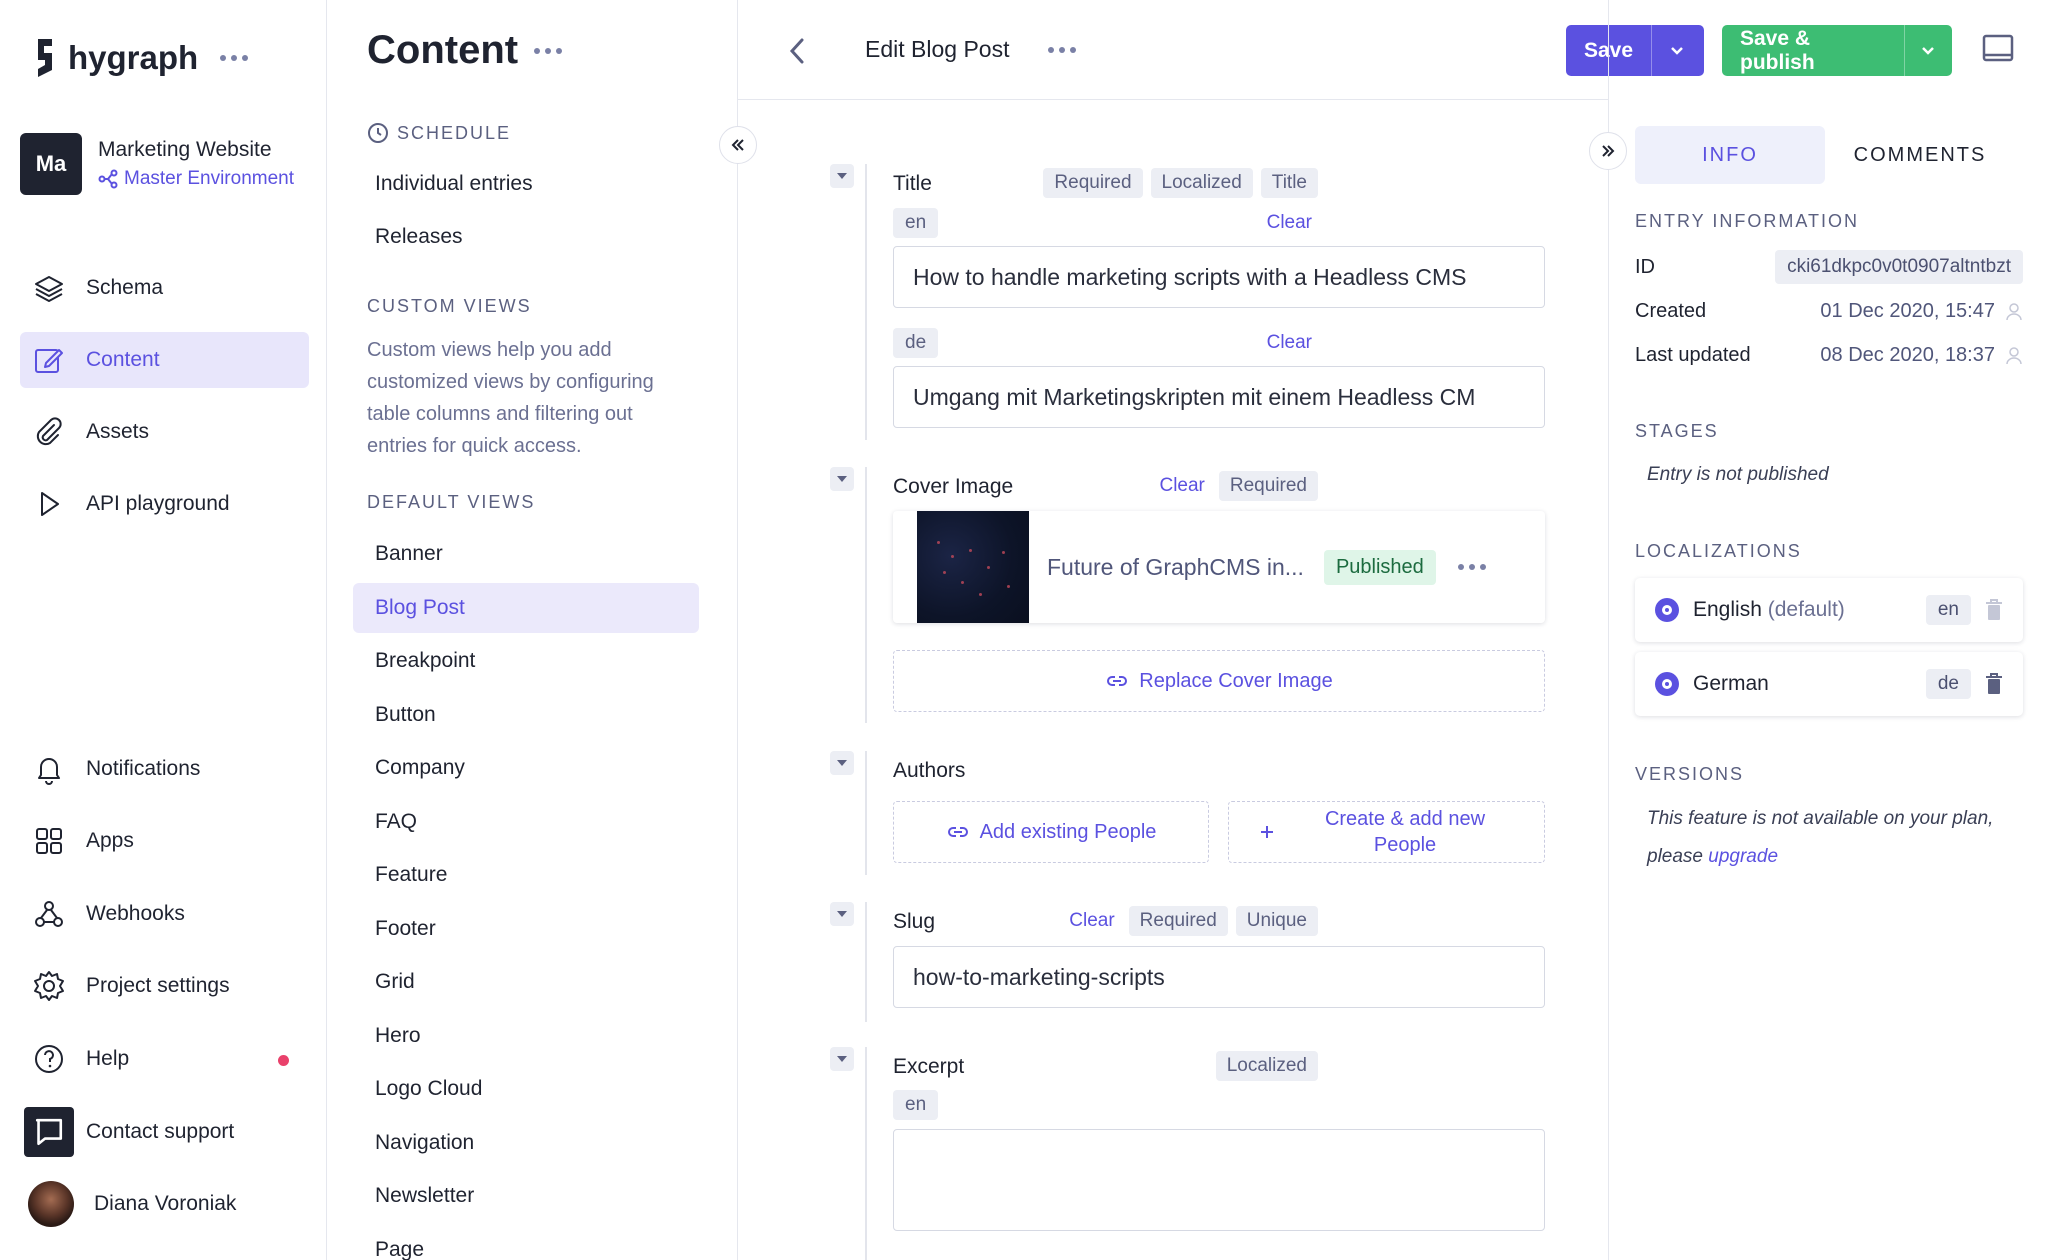 This screenshot has width=2048, height=1260. What do you see at coordinates (135, 913) in the screenshot?
I see `nav-label: Webhooks` at bounding box center [135, 913].